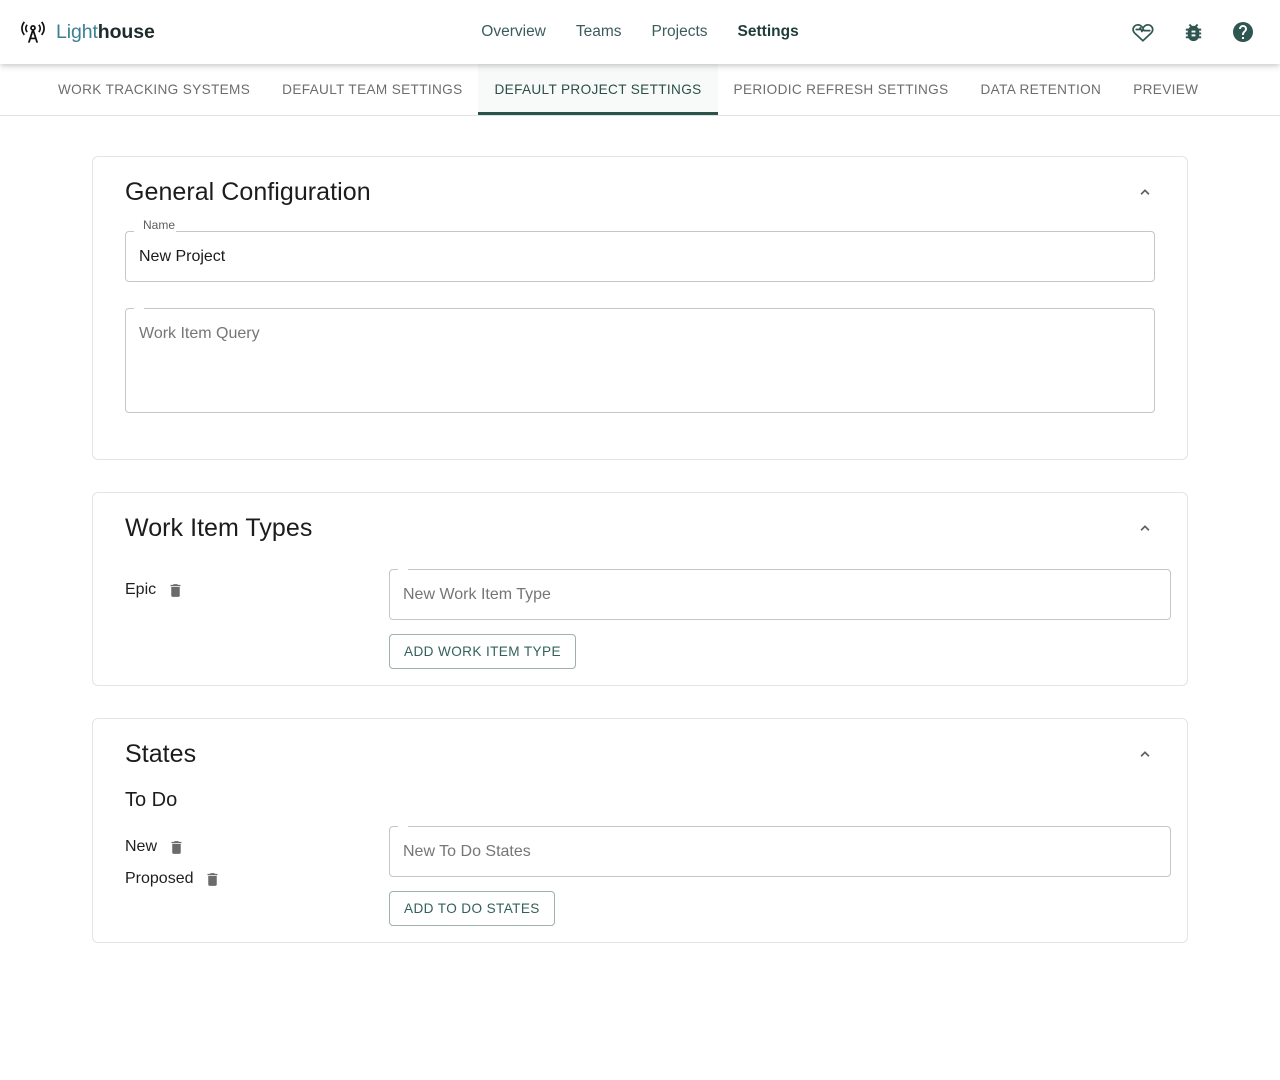 This screenshot has height=1080, width=1280. I want to click on project-name-label: Name, so click(159, 225).